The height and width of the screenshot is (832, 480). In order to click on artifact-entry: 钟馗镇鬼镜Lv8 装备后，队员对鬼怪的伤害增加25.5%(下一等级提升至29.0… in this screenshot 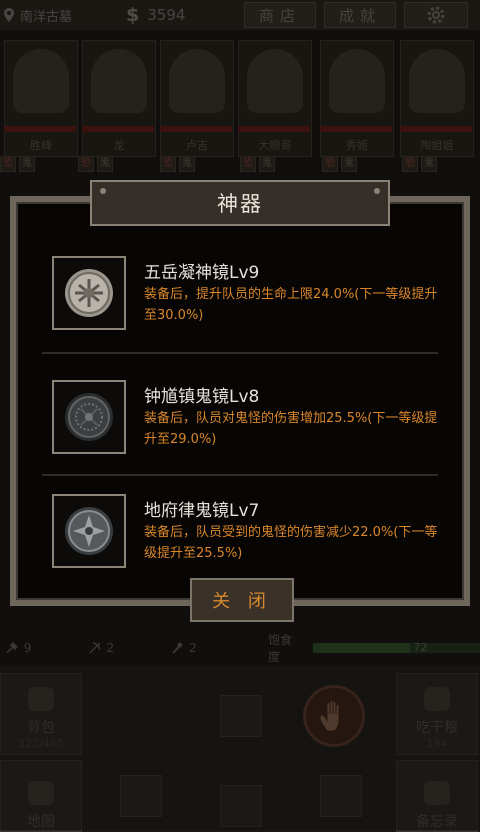, I will do `click(242, 419)`.